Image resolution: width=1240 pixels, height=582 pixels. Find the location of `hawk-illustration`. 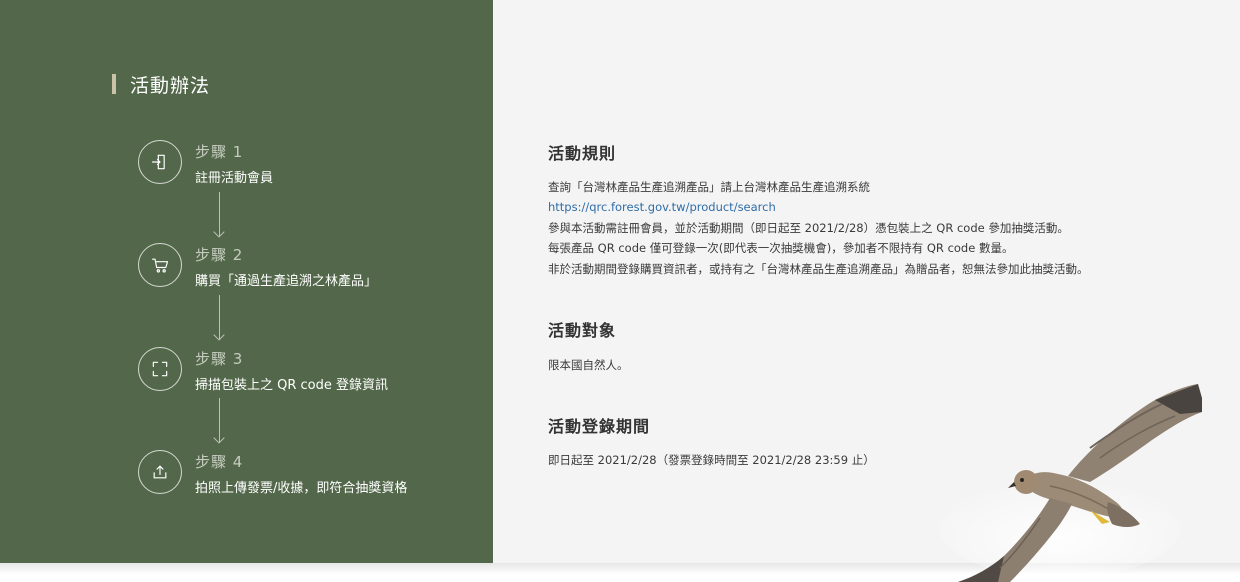

hawk-illustration is located at coordinates (1071, 483).